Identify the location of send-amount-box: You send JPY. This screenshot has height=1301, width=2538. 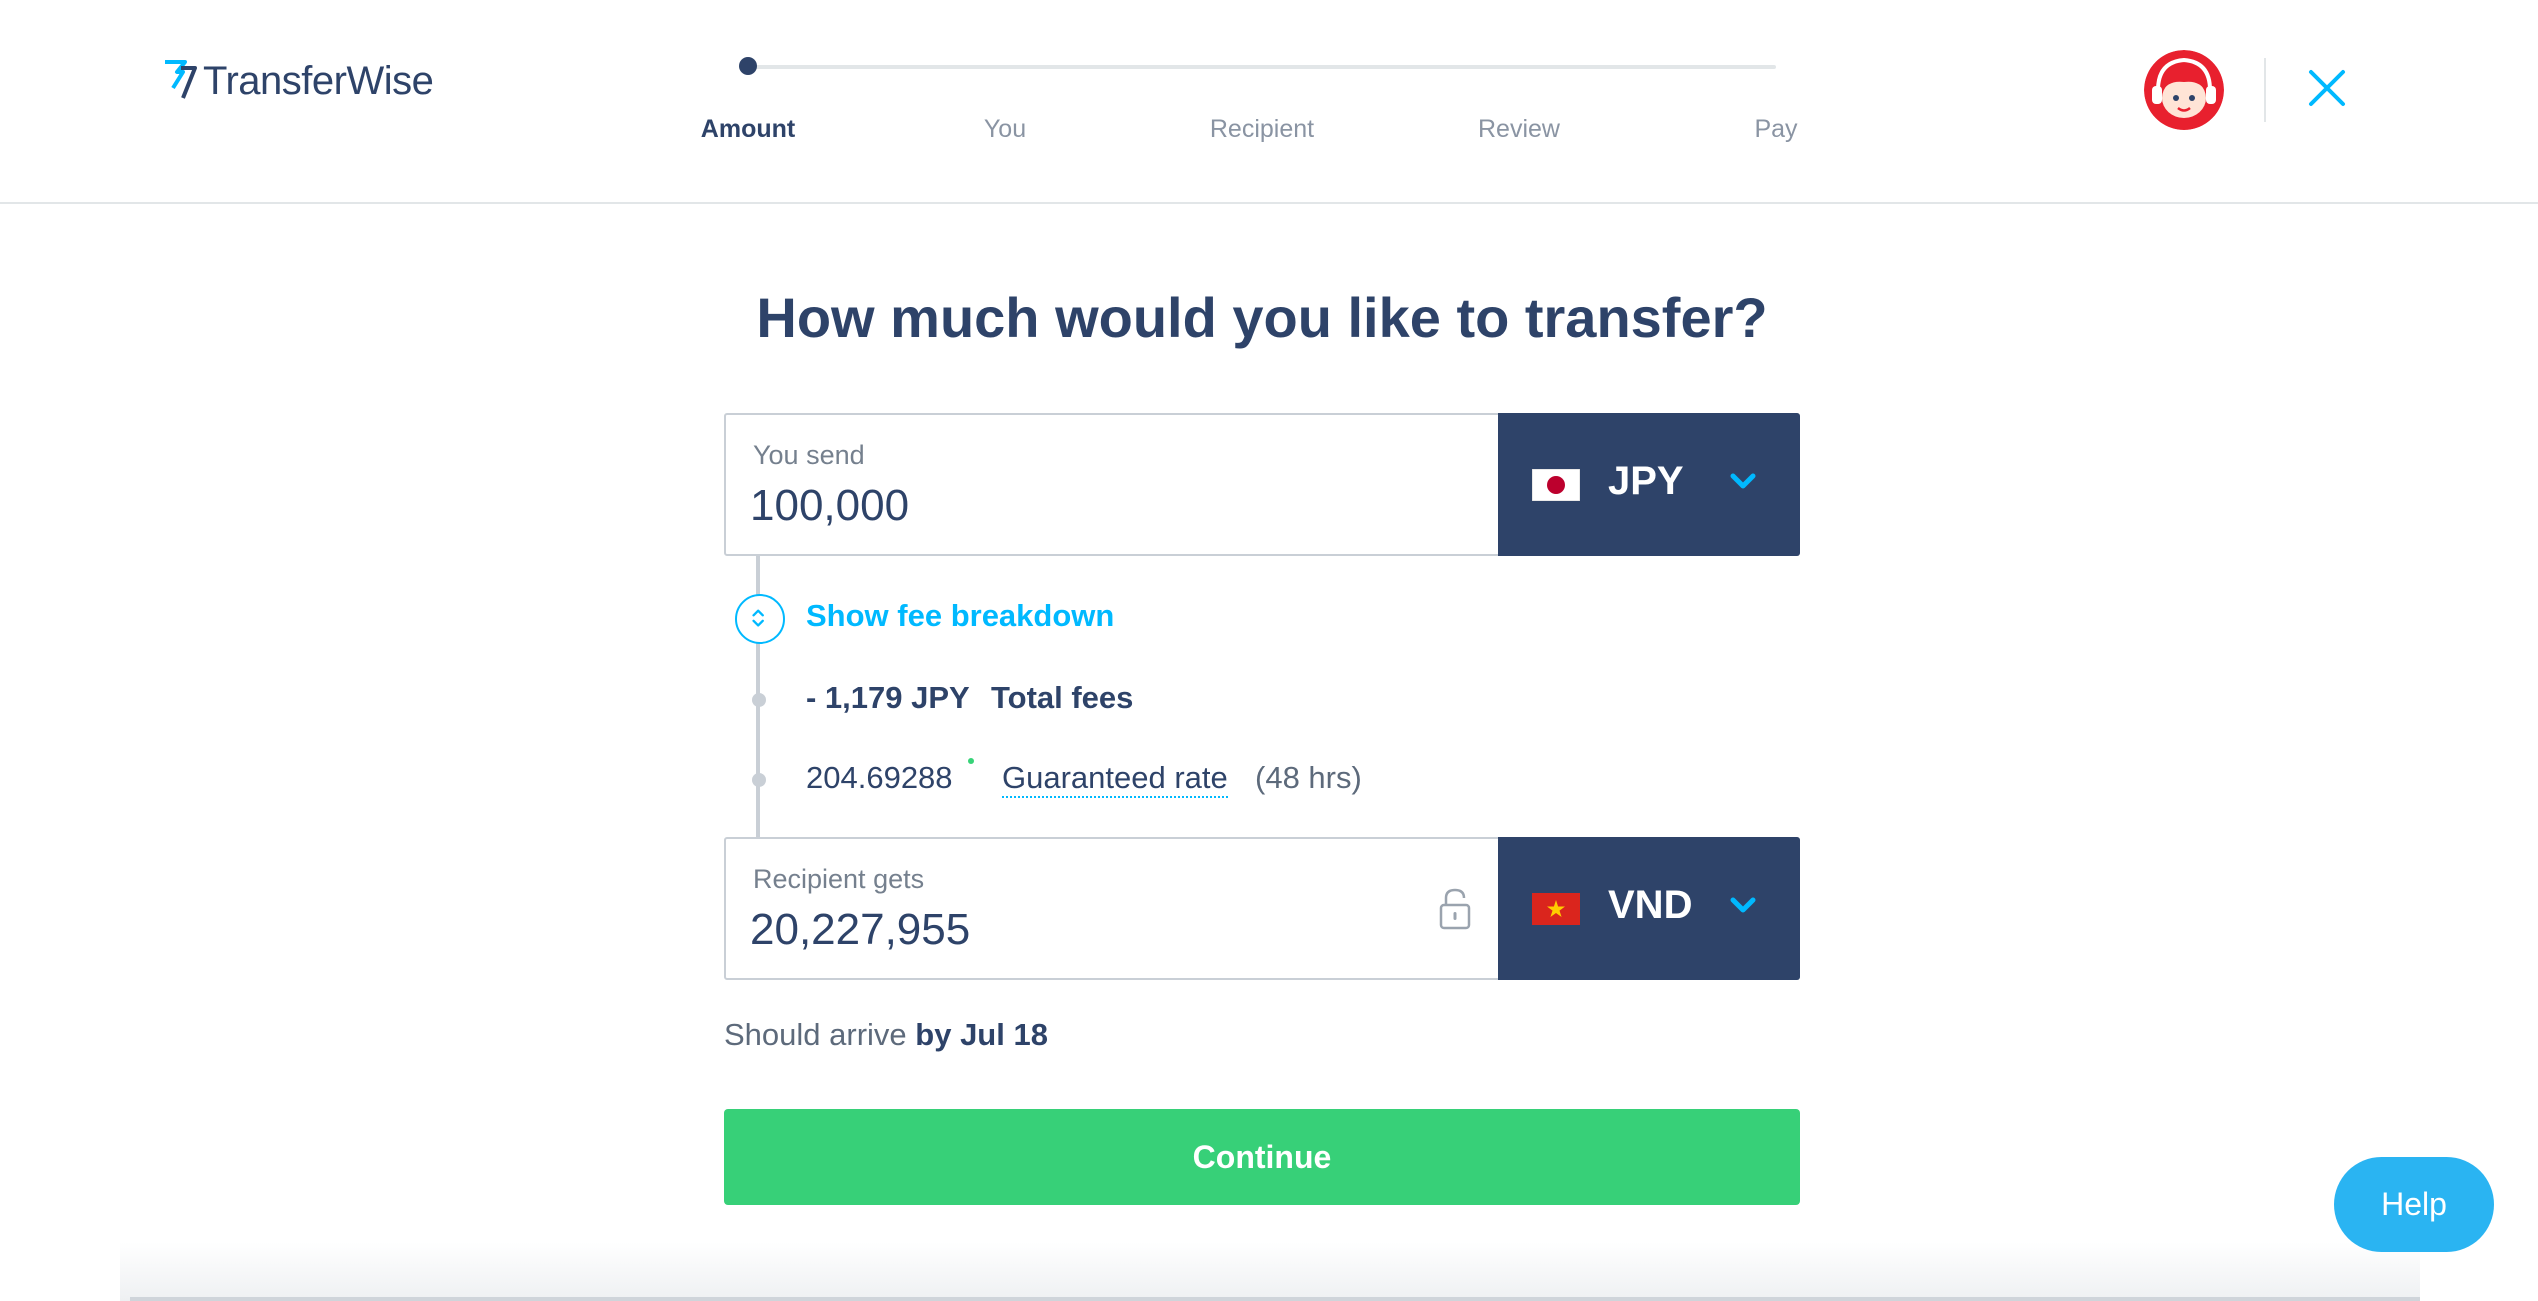
(1262, 484).